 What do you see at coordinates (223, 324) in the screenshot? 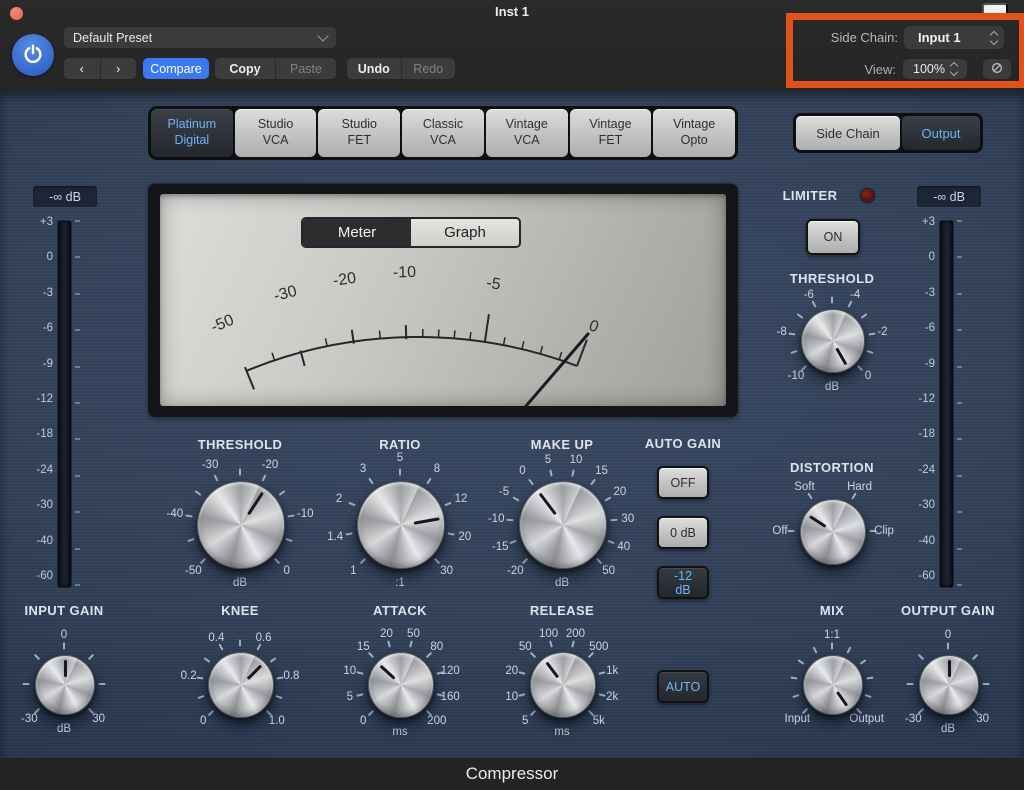
I see `vu-scale-label: -50` at bounding box center [223, 324].